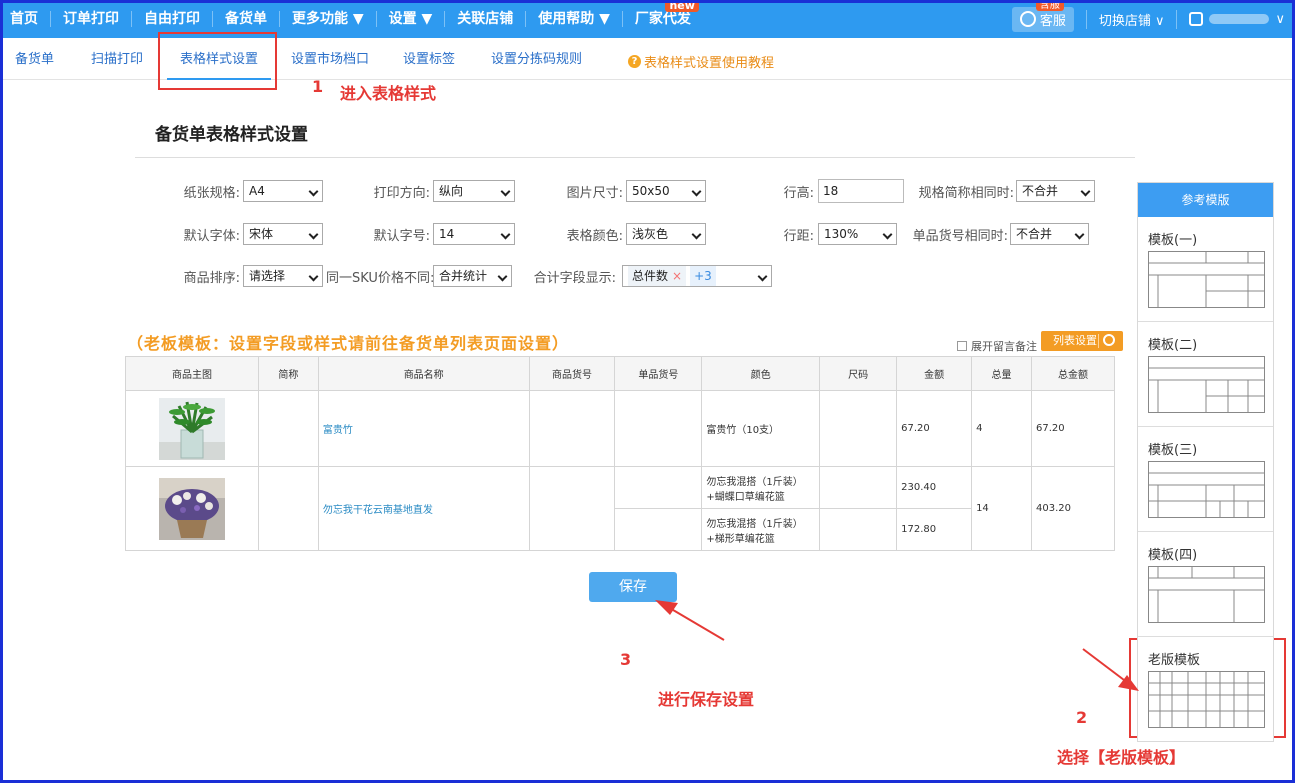 This screenshot has height=783, width=1295. Describe the element at coordinates (858, 373) in the screenshot. I see `col-size: 尺码` at that location.